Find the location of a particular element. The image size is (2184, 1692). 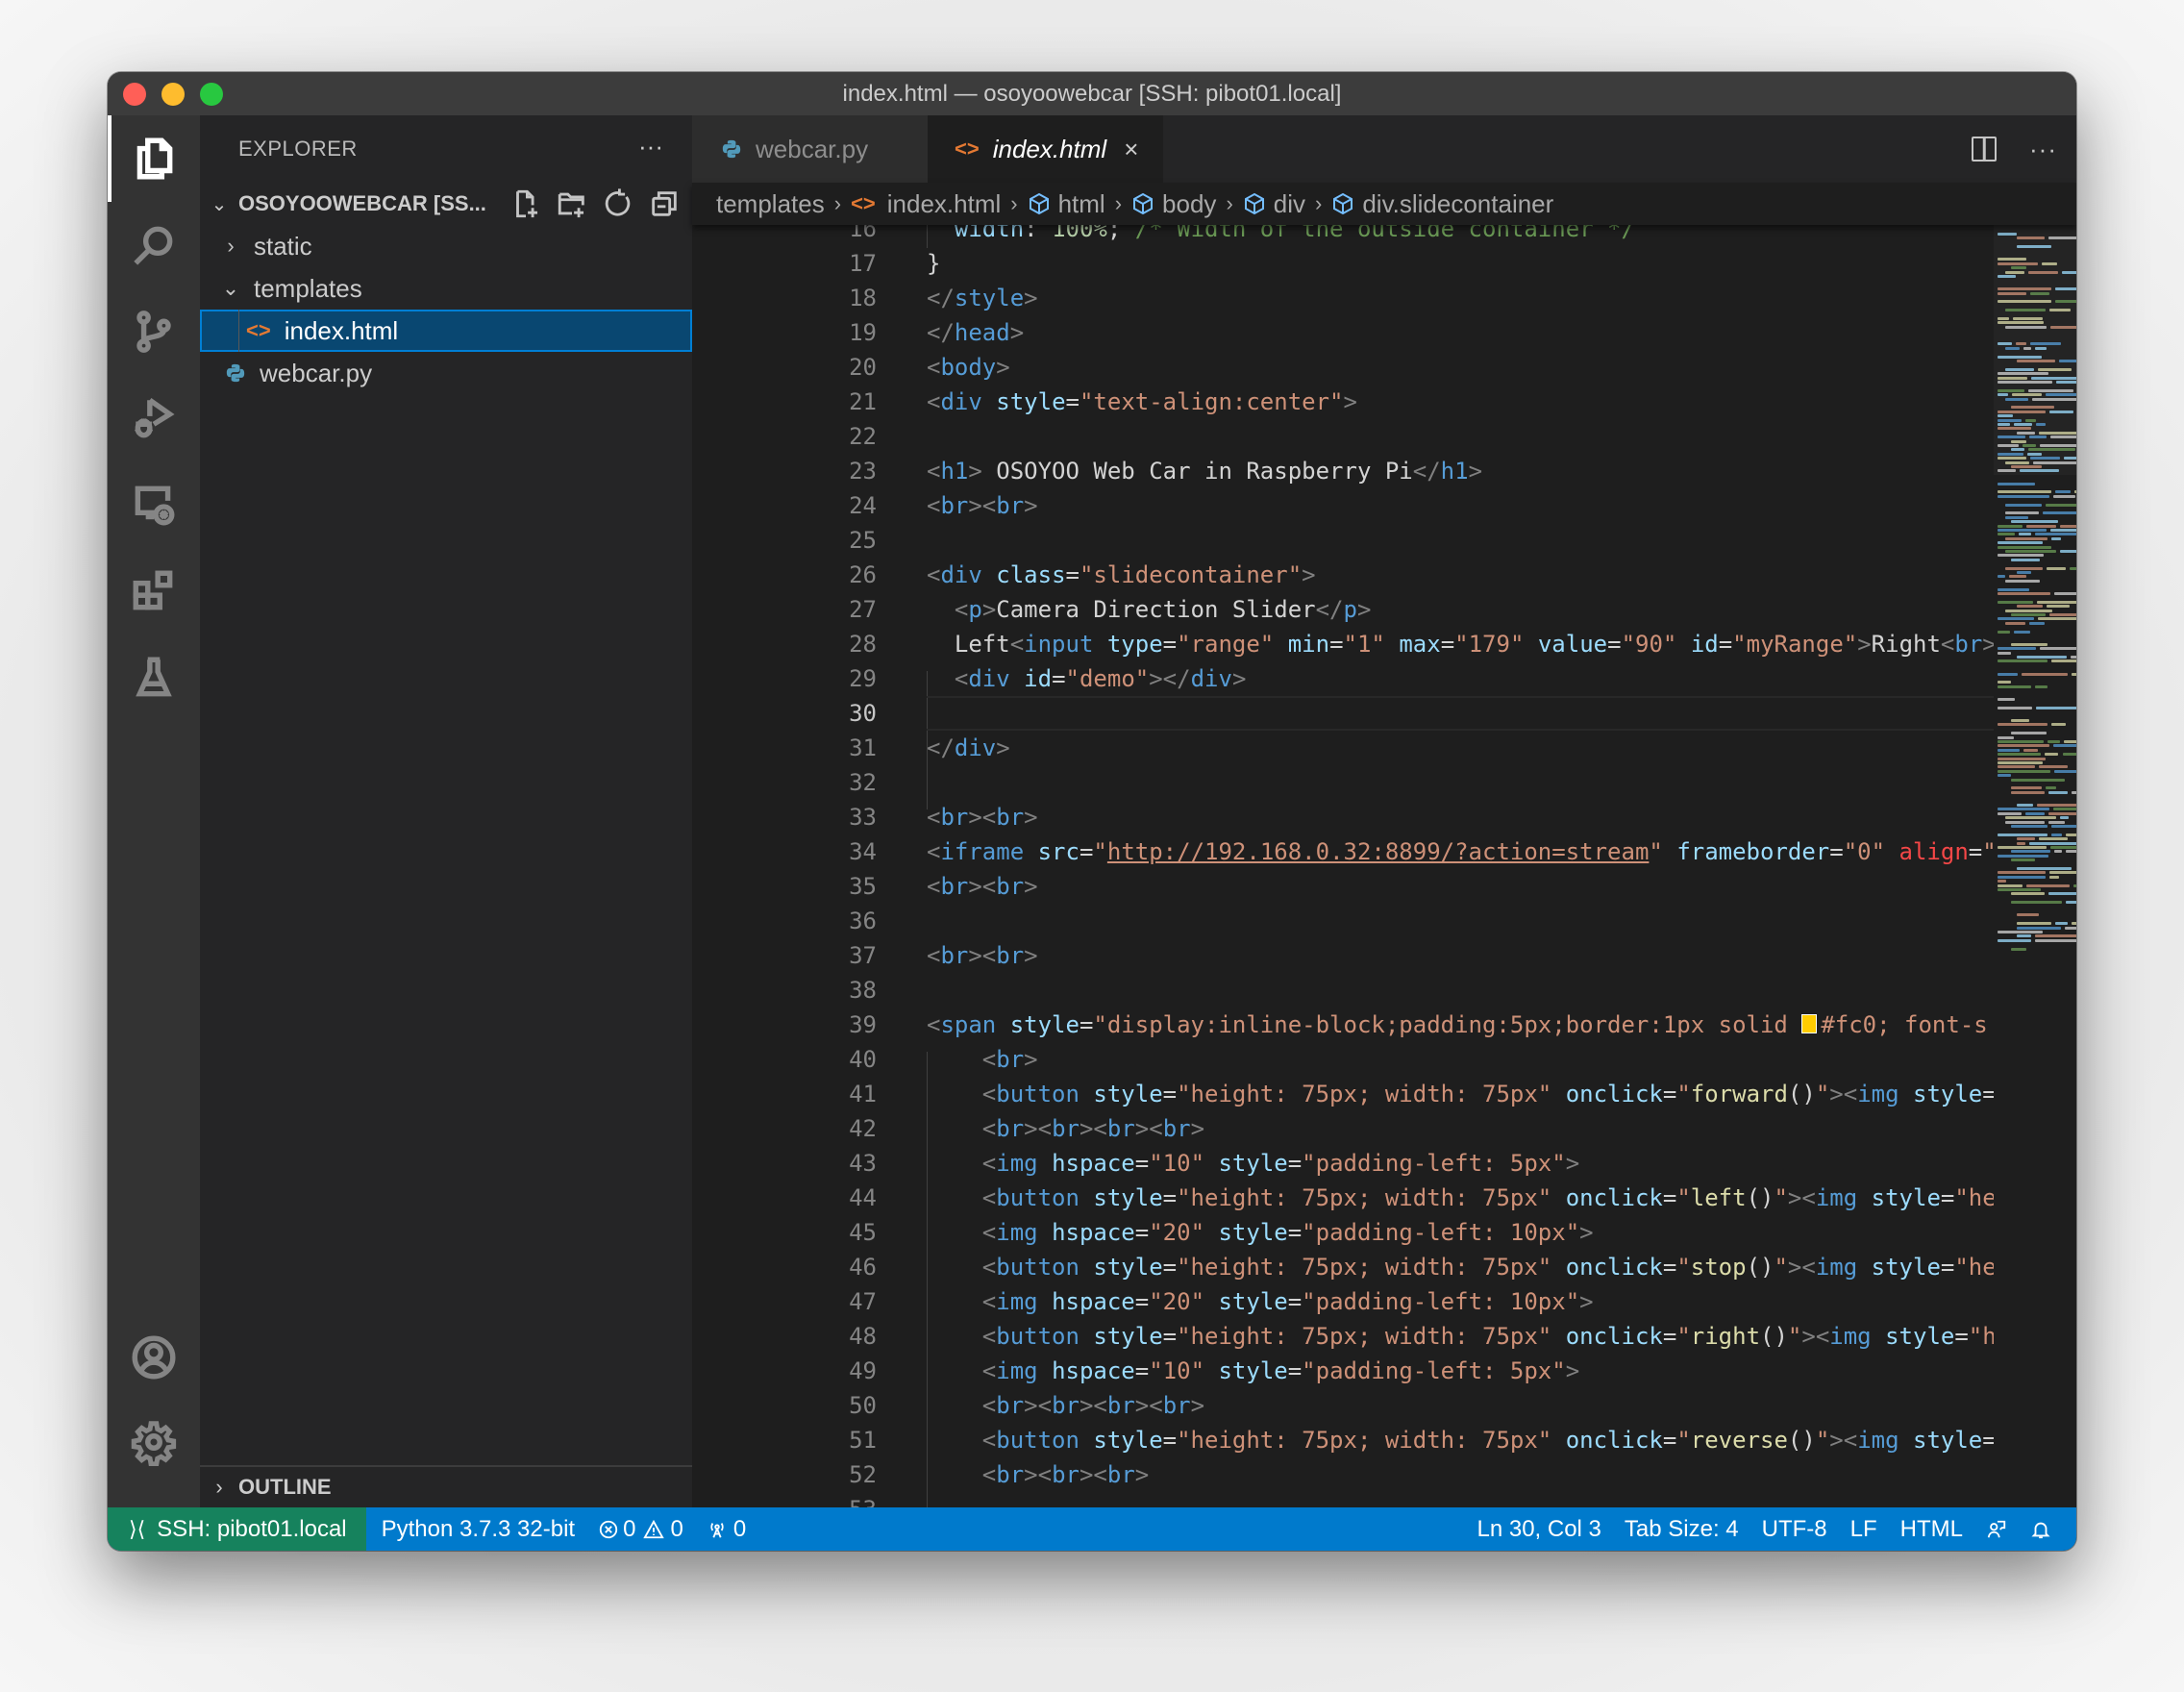

breadcrumb-div-slidecontainer: div.slidecontainer is located at coordinates (1442, 204).